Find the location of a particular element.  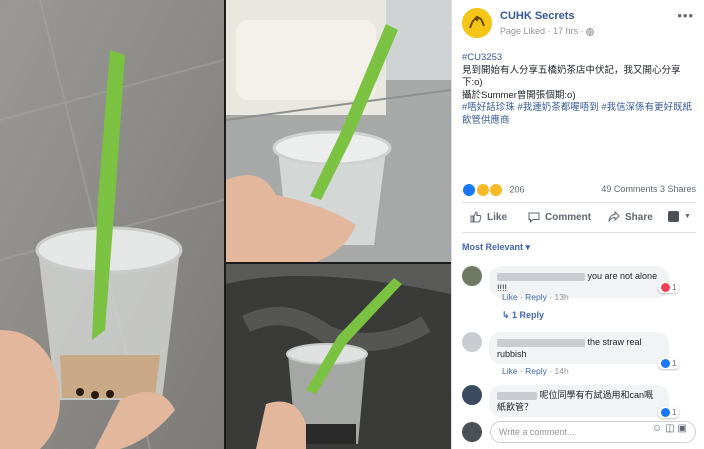

share-button: Share is located at coordinates (630, 217).